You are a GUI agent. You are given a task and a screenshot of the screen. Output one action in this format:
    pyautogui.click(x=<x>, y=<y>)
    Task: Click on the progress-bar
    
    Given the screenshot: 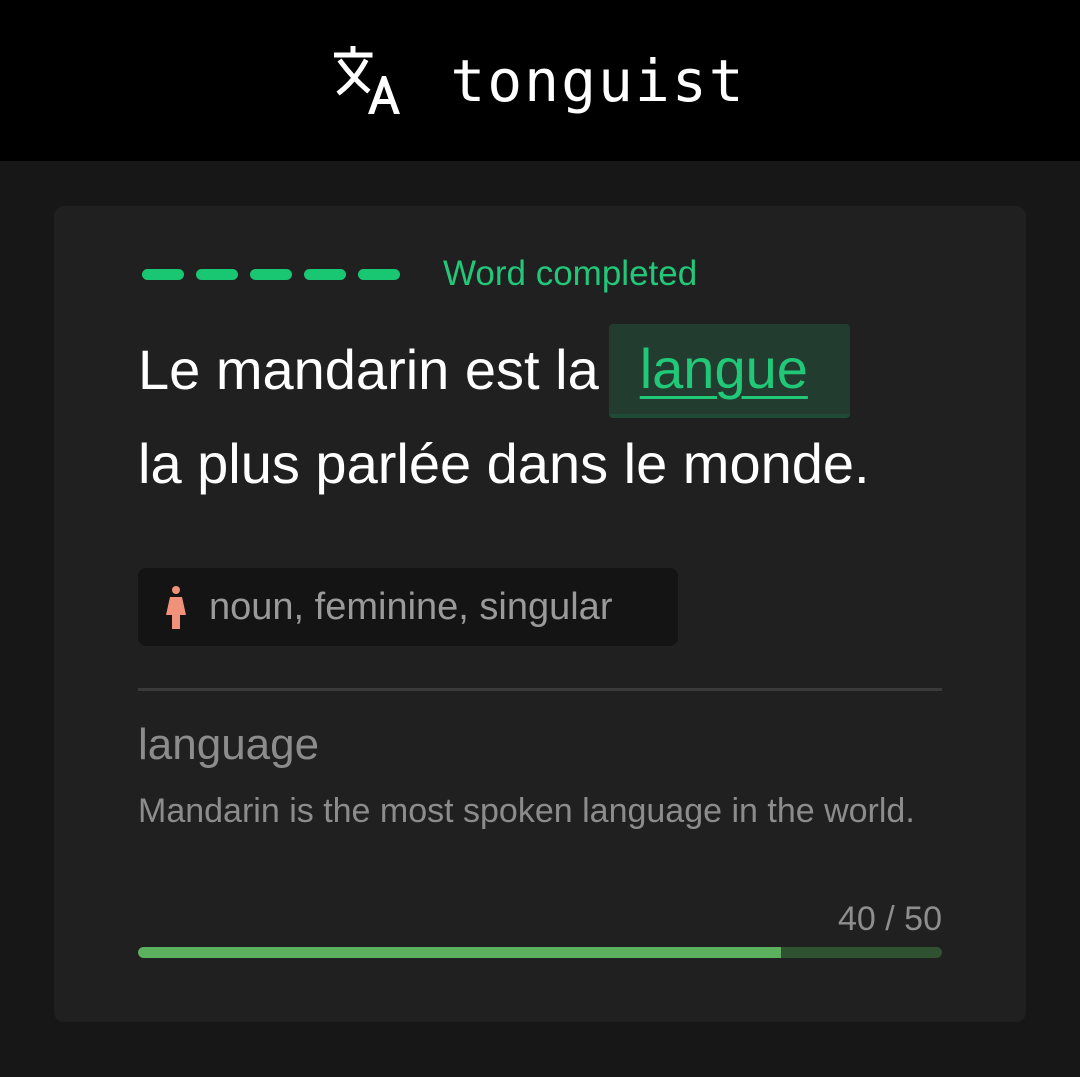 What is the action you would take?
    pyautogui.click(x=540, y=952)
    